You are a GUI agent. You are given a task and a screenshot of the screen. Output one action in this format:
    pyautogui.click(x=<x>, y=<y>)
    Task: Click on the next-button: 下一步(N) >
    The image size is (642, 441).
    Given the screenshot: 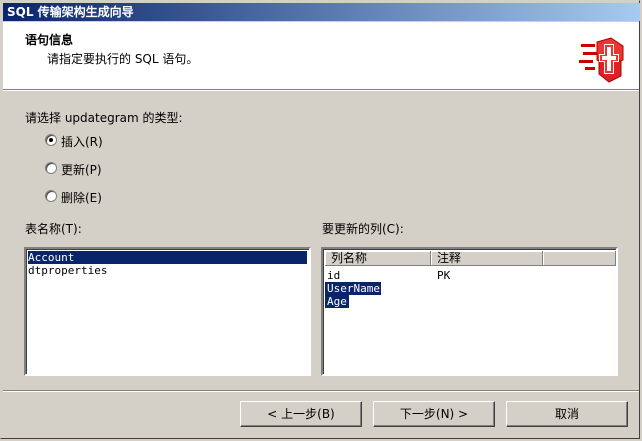 What is the action you would take?
    pyautogui.click(x=434, y=414)
    